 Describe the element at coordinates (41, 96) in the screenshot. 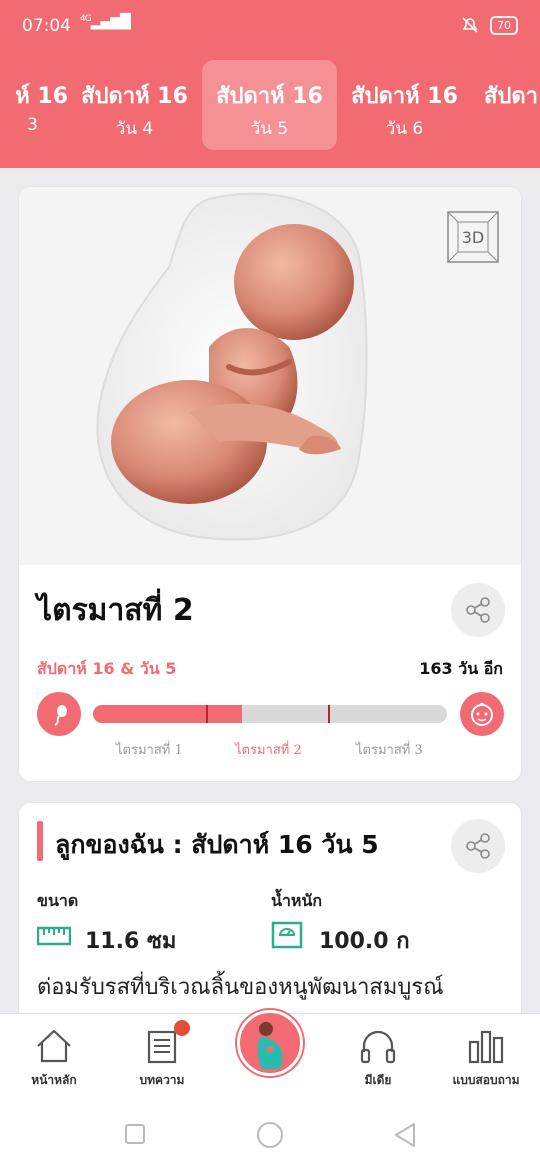

I see `week-tab-week: ห์ 16` at that location.